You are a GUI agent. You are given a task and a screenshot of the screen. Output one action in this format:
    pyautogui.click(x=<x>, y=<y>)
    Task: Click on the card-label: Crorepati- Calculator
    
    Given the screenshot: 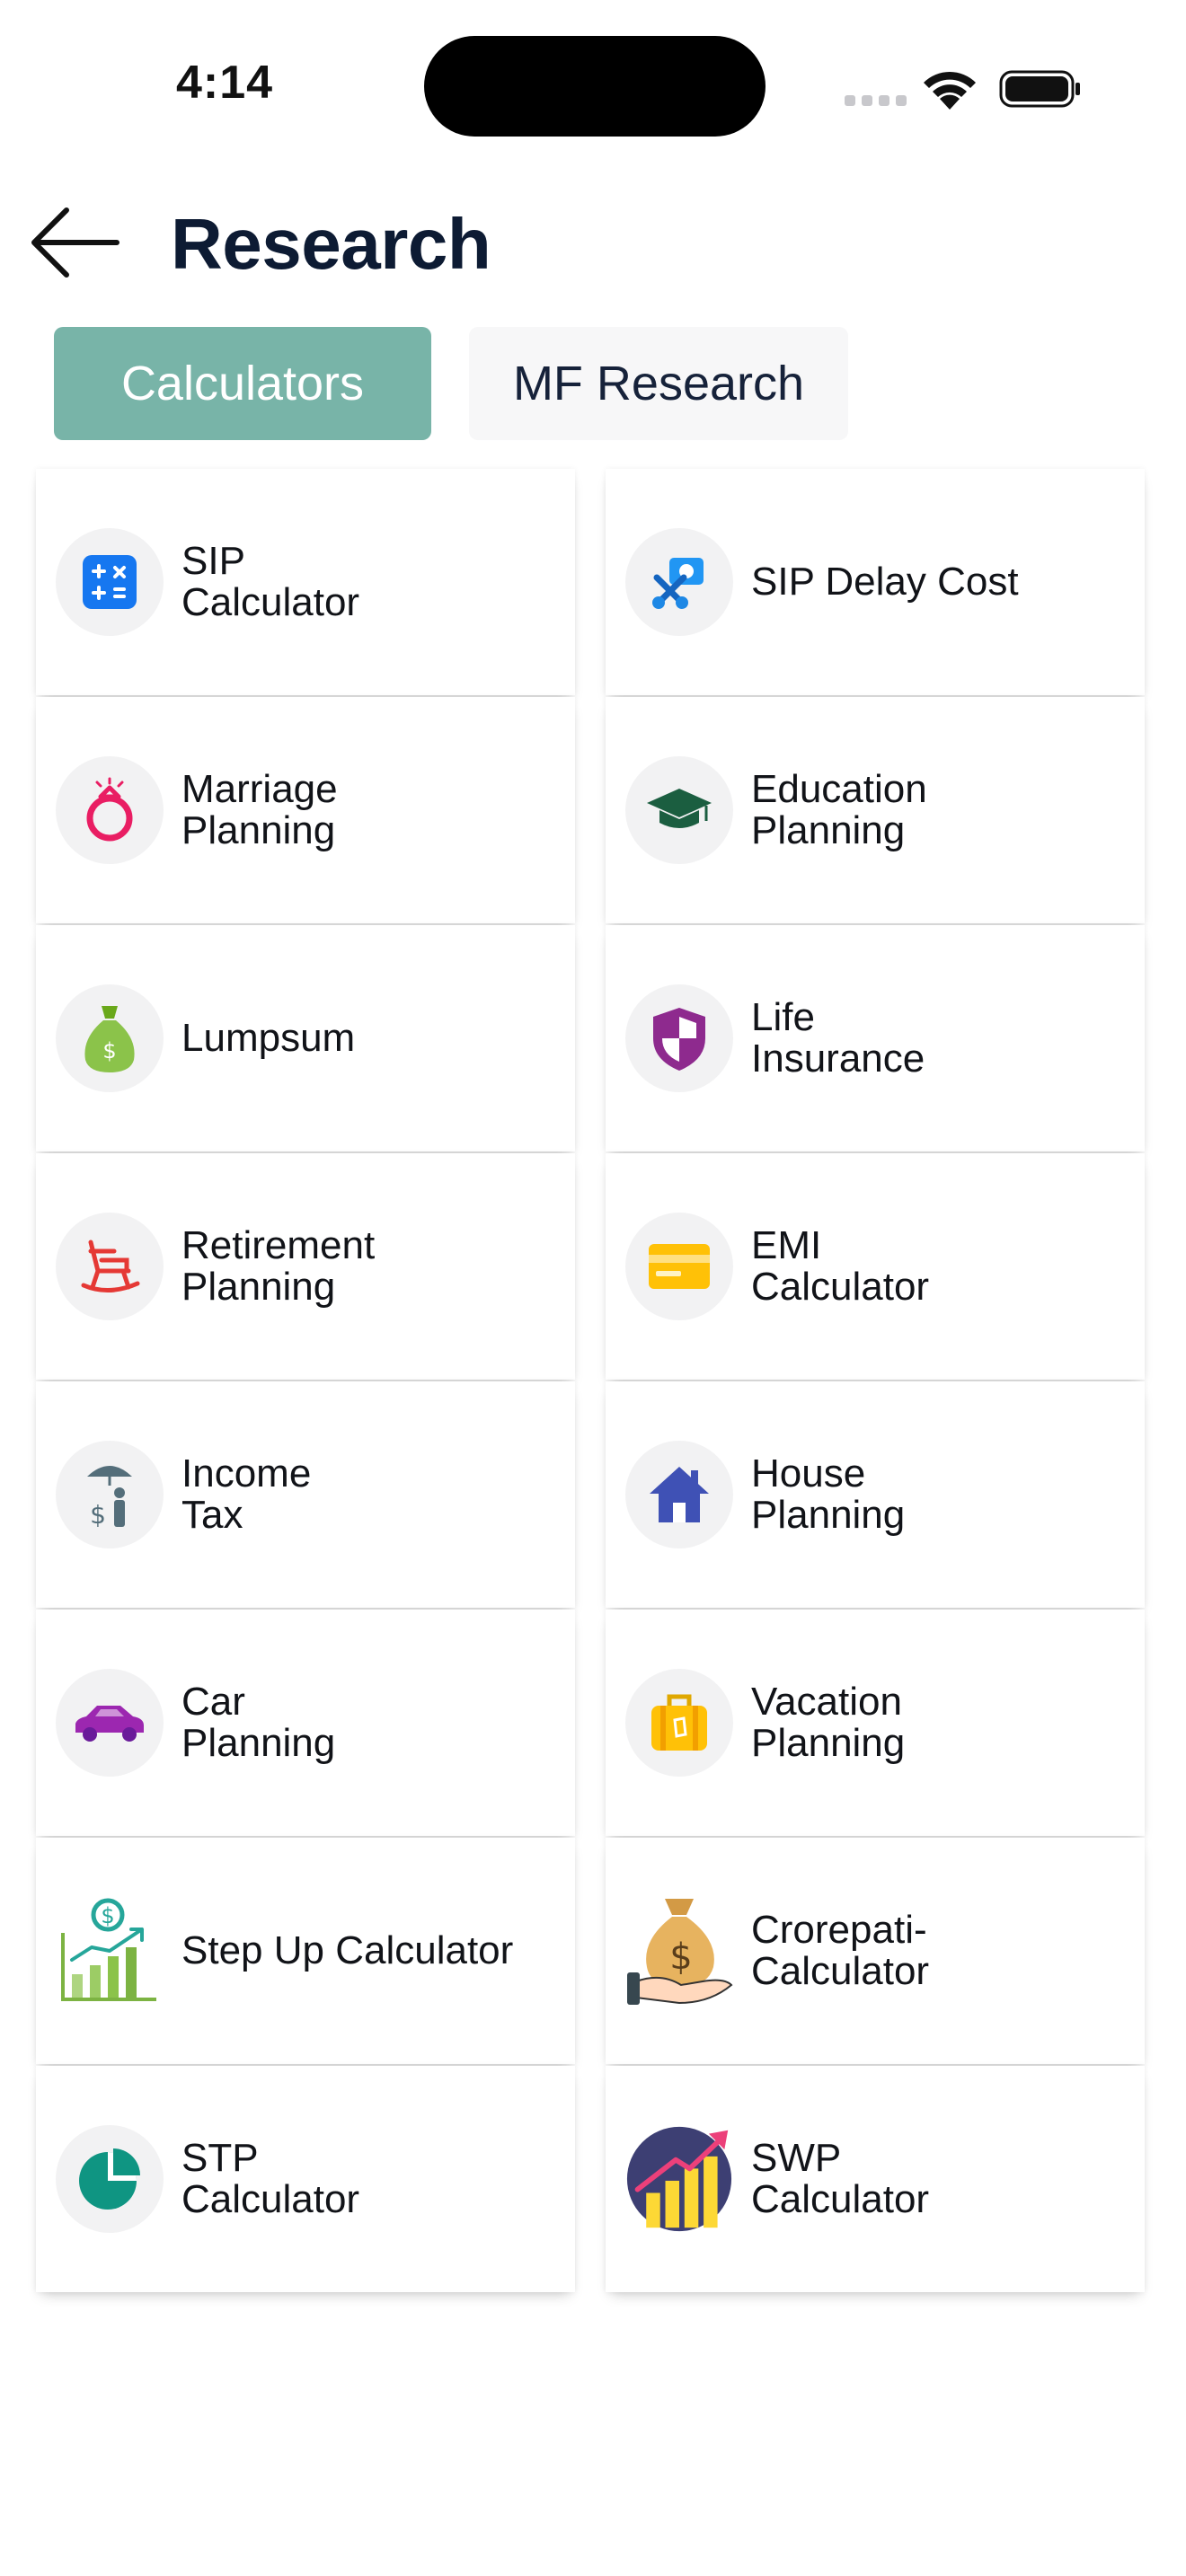 What is the action you would take?
    pyautogui.click(x=840, y=1950)
    